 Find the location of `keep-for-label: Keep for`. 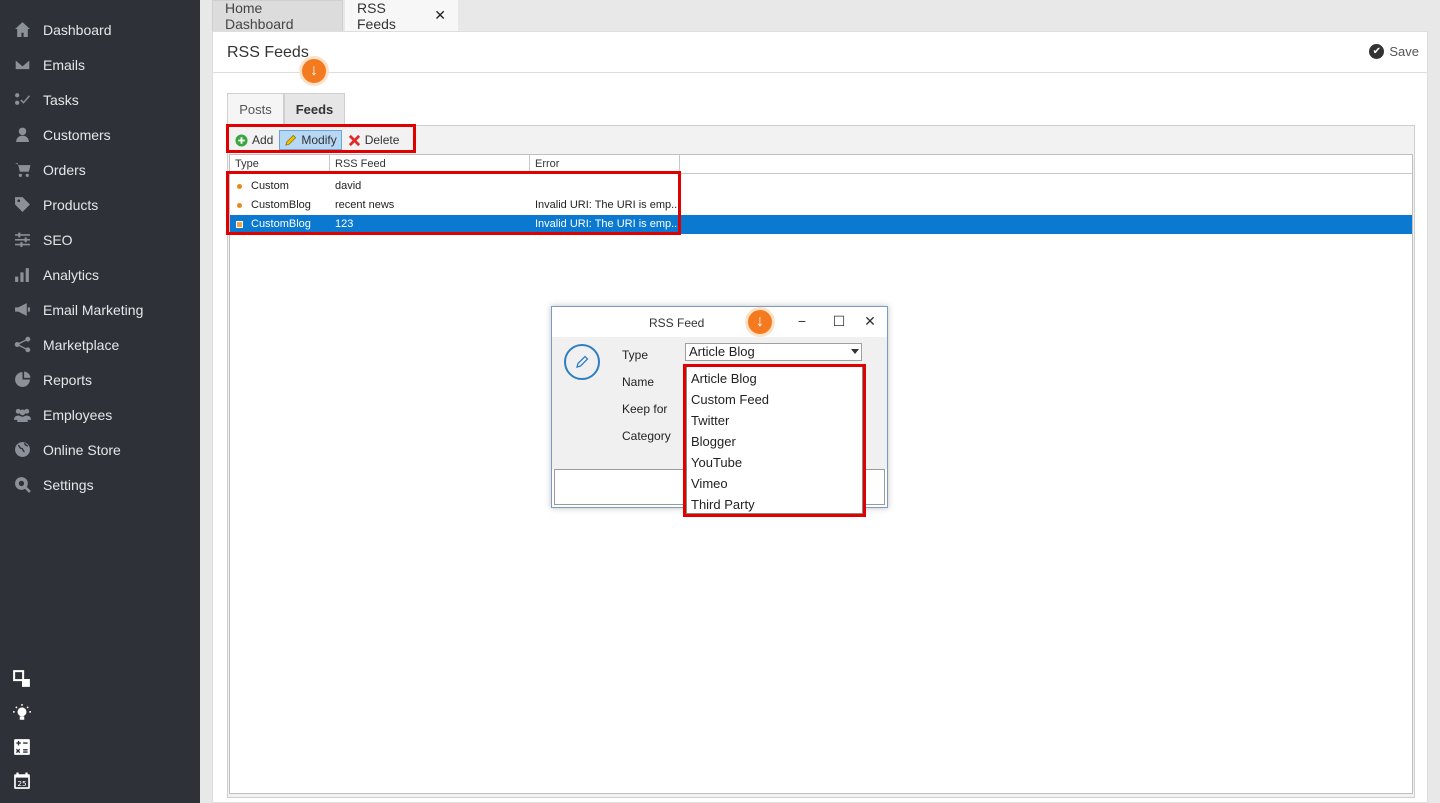

keep-for-label: Keep for is located at coordinates (645, 409).